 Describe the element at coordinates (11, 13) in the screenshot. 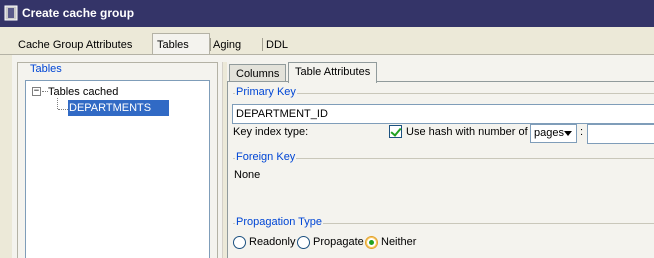

I see `database-icon` at that location.